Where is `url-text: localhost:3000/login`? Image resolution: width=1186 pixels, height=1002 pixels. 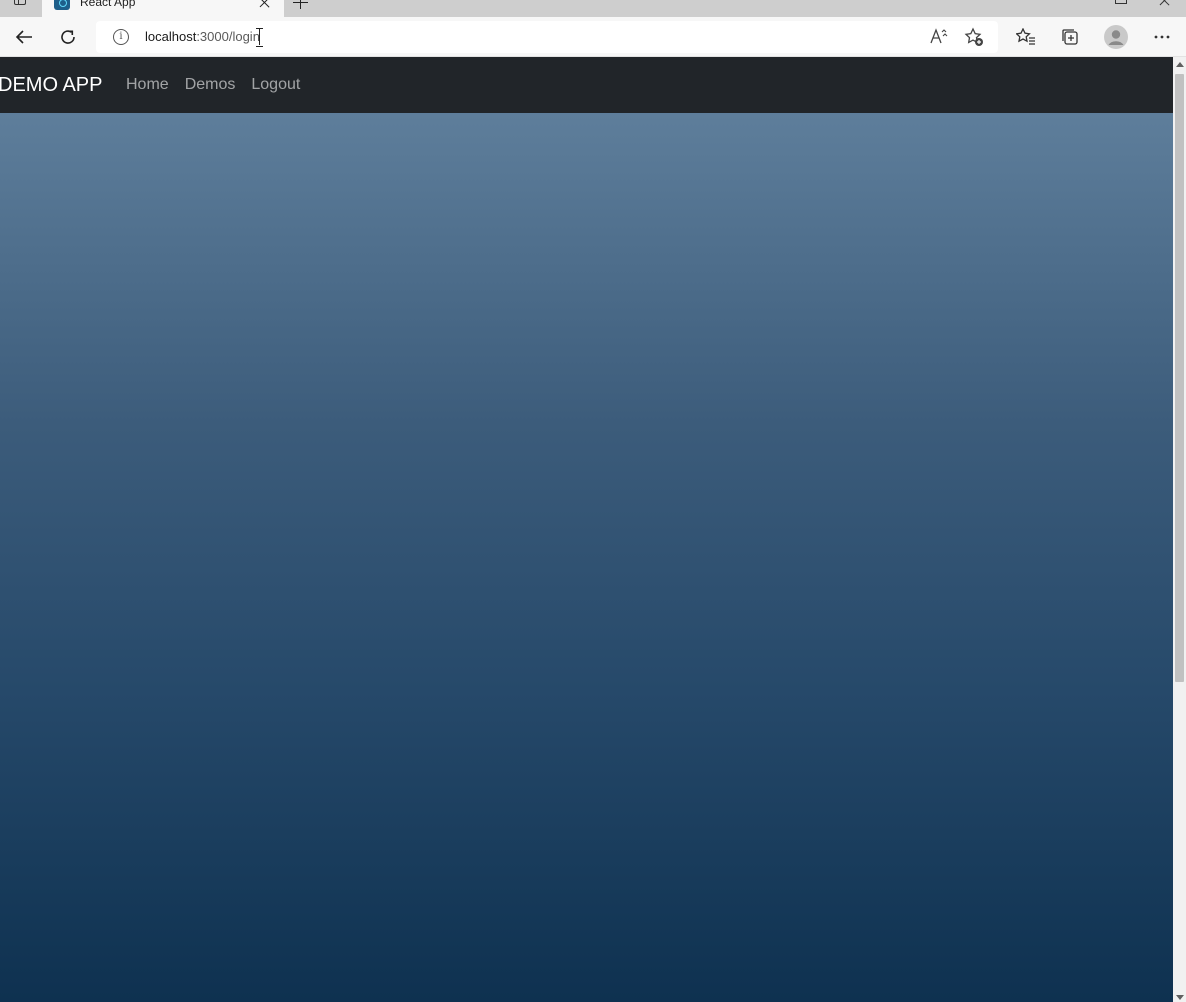 url-text: localhost:3000/login is located at coordinates (202, 37).